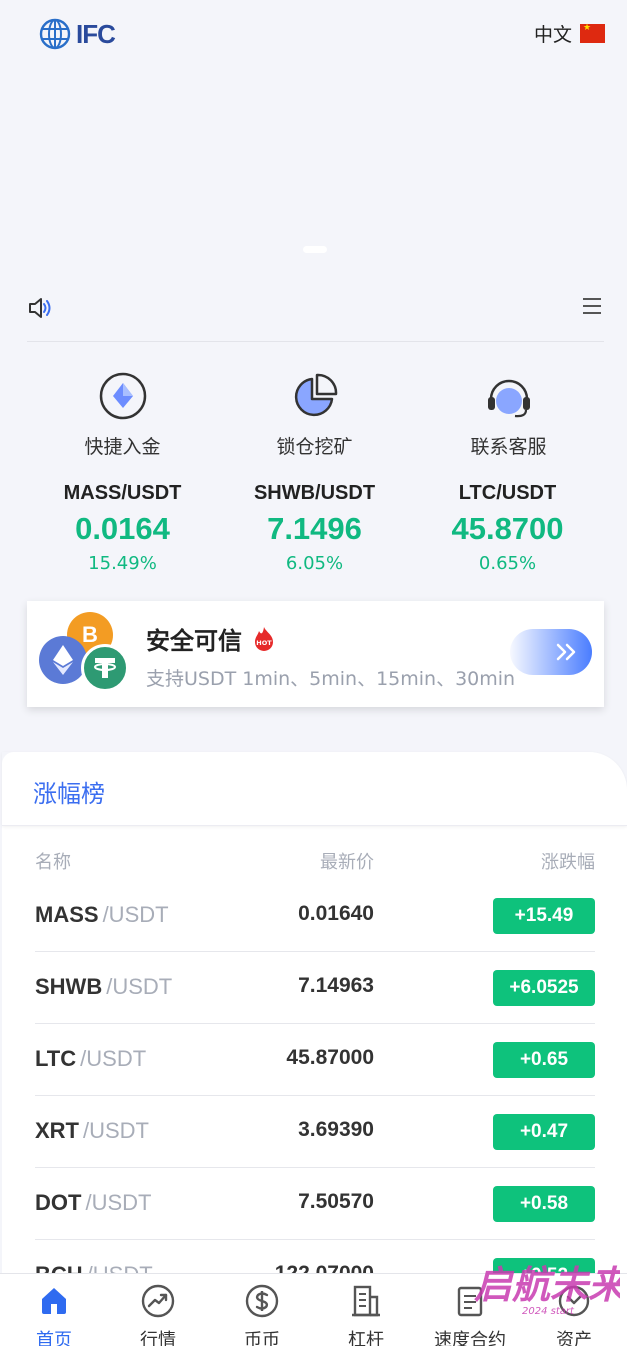 The width and height of the screenshot is (627, 1346). What do you see at coordinates (347, 862) in the screenshot?
I see `header-price: 最新价` at bounding box center [347, 862].